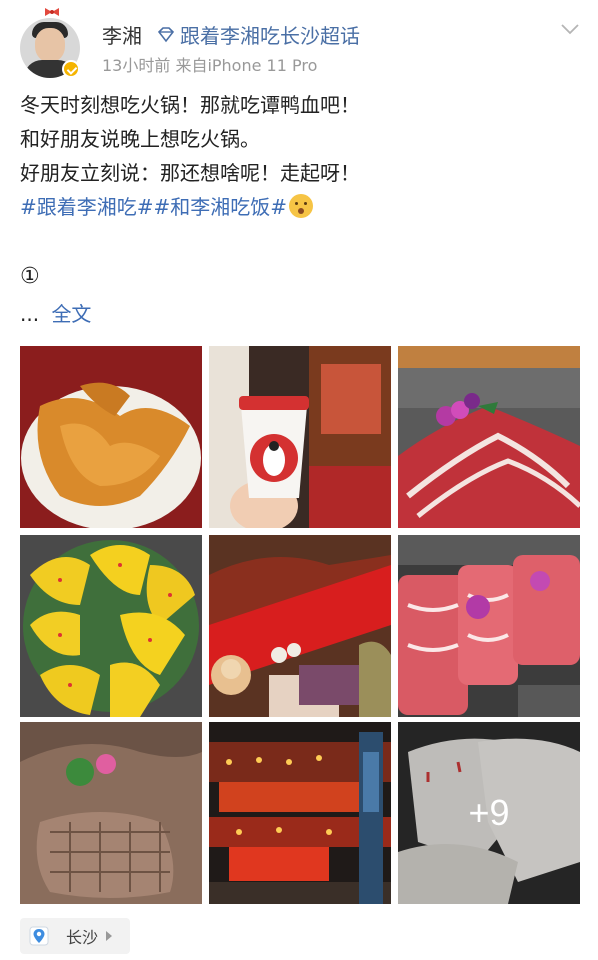  What do you see at coordinates (109, 936) in the screenshot?
I see `chevron-right-icon` at bounding box center [109, 936].